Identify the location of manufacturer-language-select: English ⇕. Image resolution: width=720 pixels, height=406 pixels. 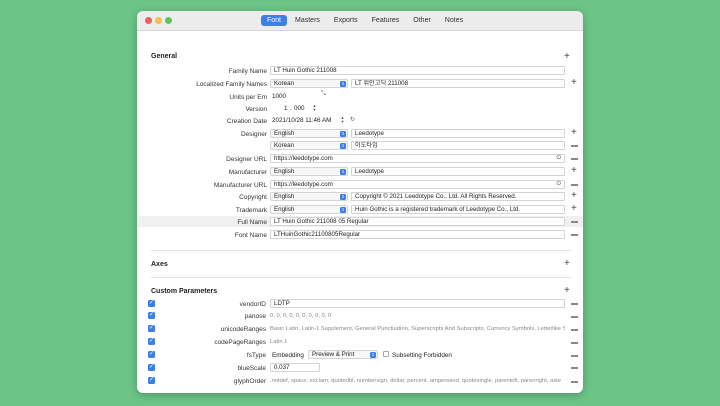
(309, 171).